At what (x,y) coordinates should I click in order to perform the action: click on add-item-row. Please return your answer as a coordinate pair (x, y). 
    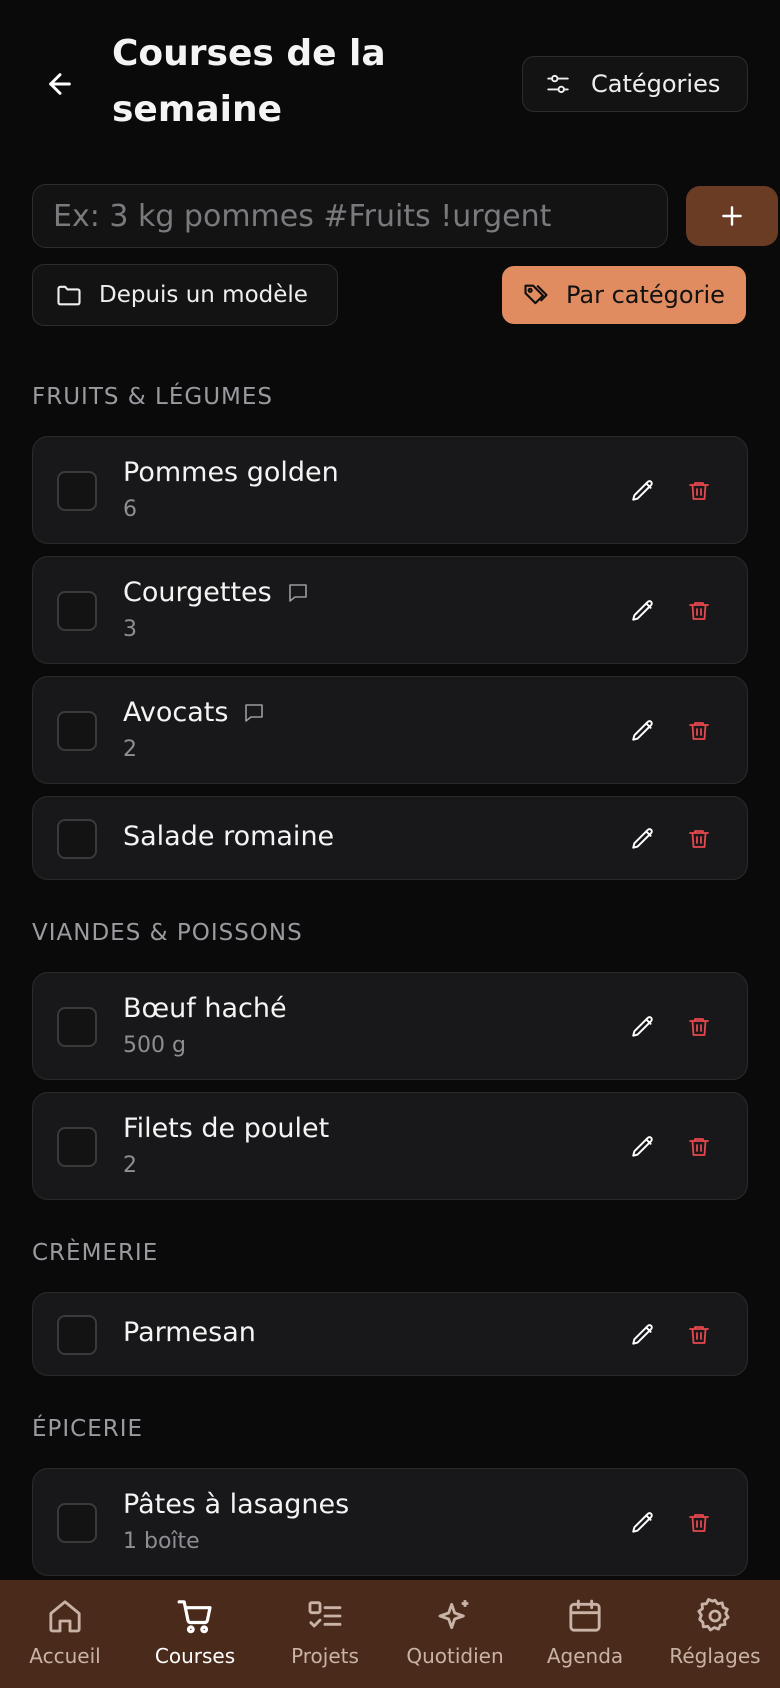
    Looking at the image, I should click on (405, 216).